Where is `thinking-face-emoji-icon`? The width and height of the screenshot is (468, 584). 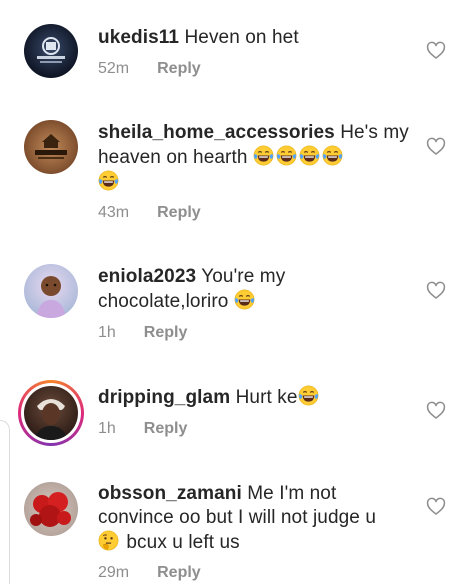 thinking-face-emoji-icon is located at coordinates (108, 540).